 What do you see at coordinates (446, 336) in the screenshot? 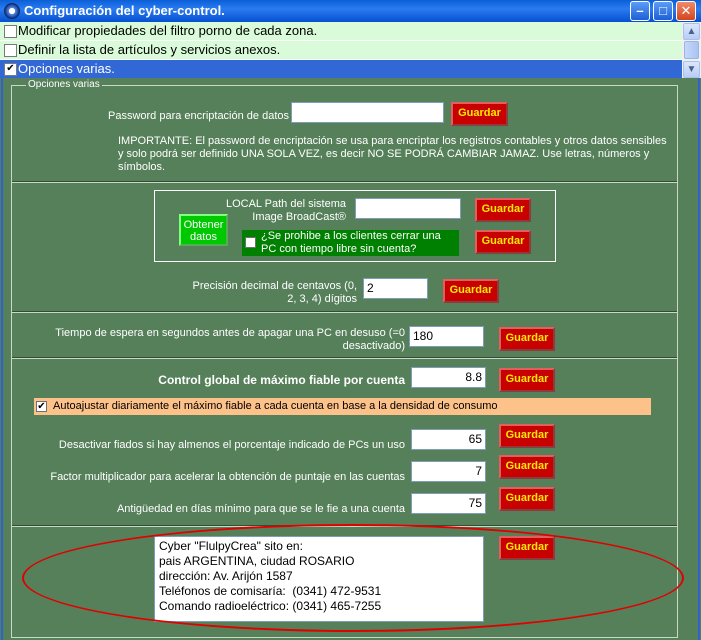
I see `wait-time-input: 180` at bounding box center [446, 336].